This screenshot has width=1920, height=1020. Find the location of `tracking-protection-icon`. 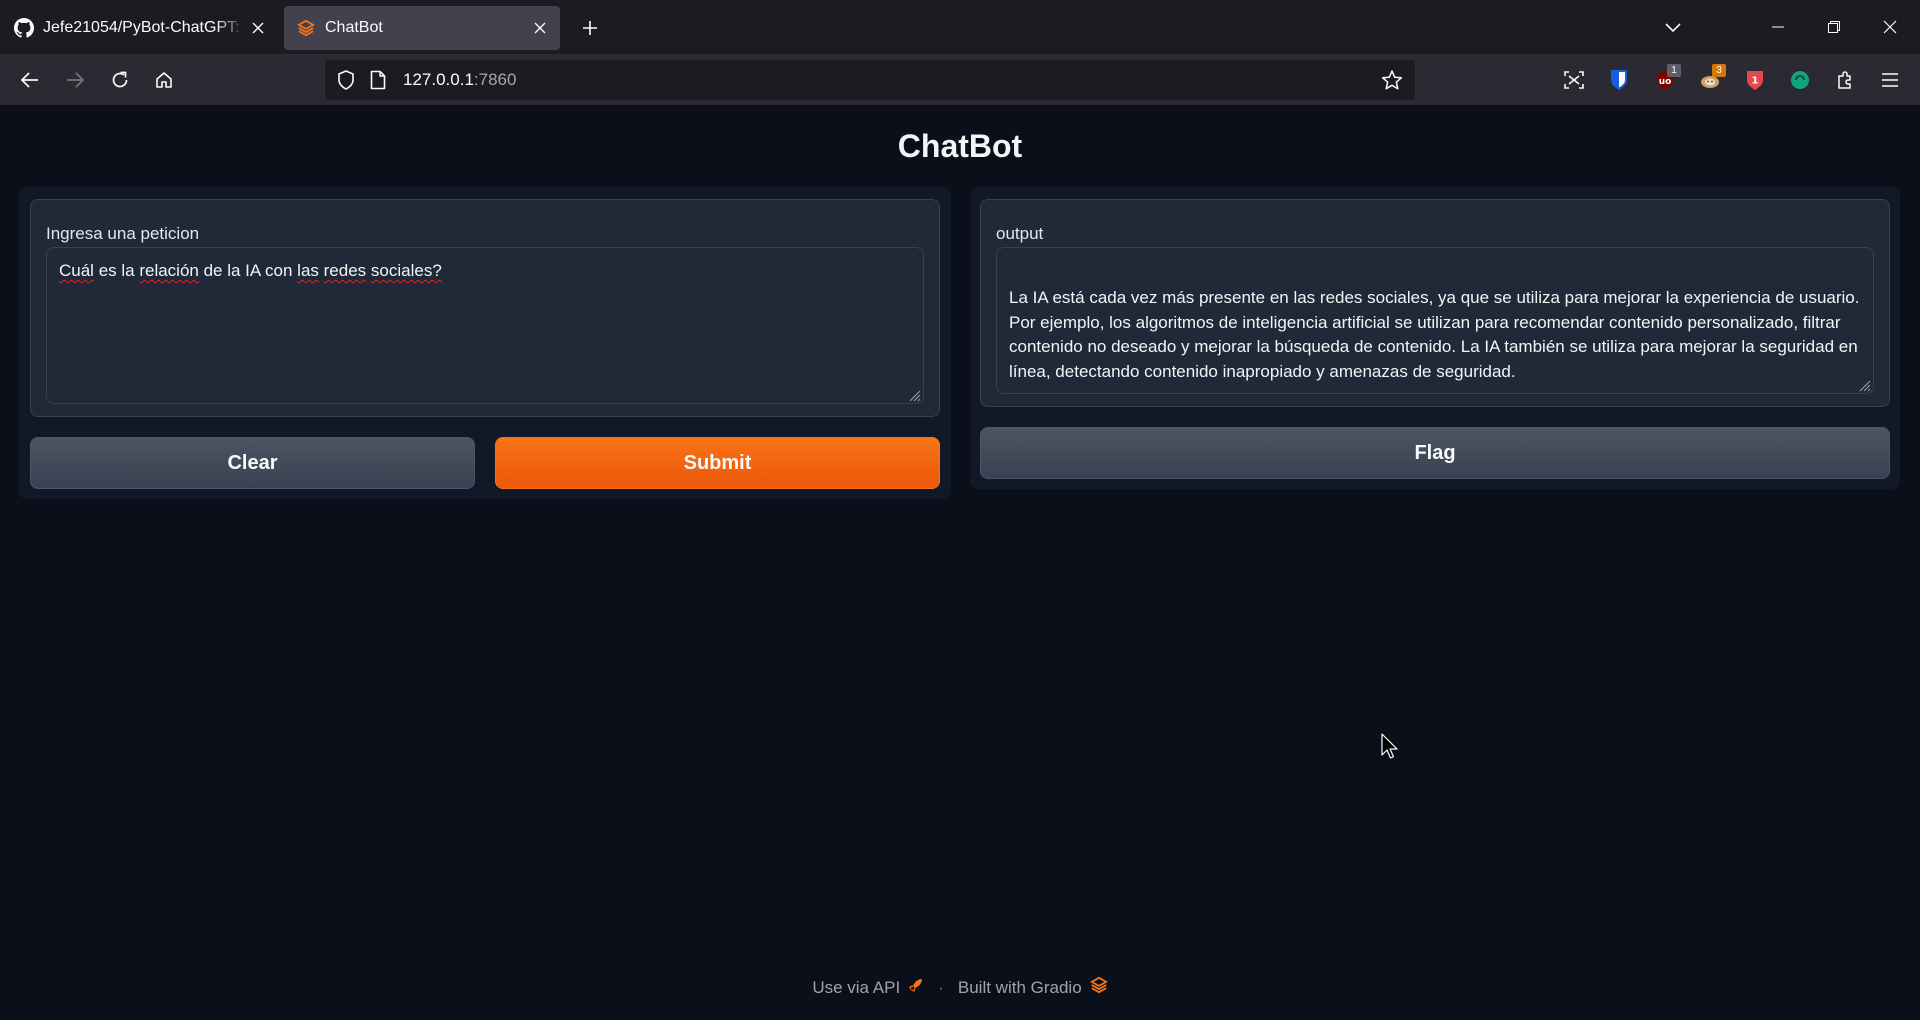

tracking-protection-icon is located at coordinates (346, 82).